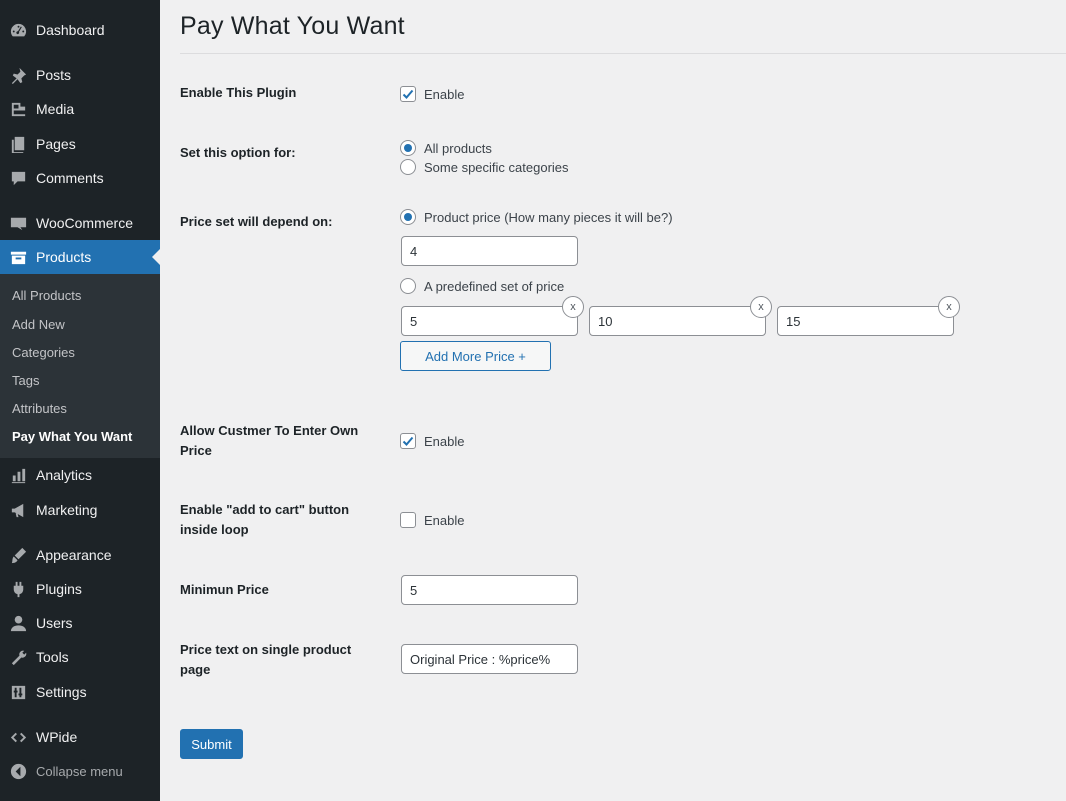  I want to click on enable-plugin-label: Enable This Plugin, so click(238, 92).